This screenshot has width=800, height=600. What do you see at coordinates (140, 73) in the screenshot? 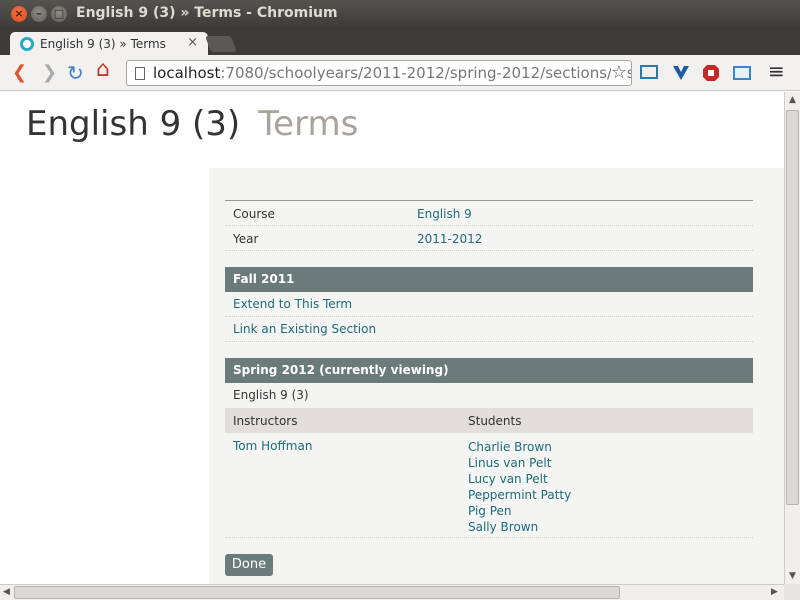
I see `page-icon` at bounding box center [140, 73].